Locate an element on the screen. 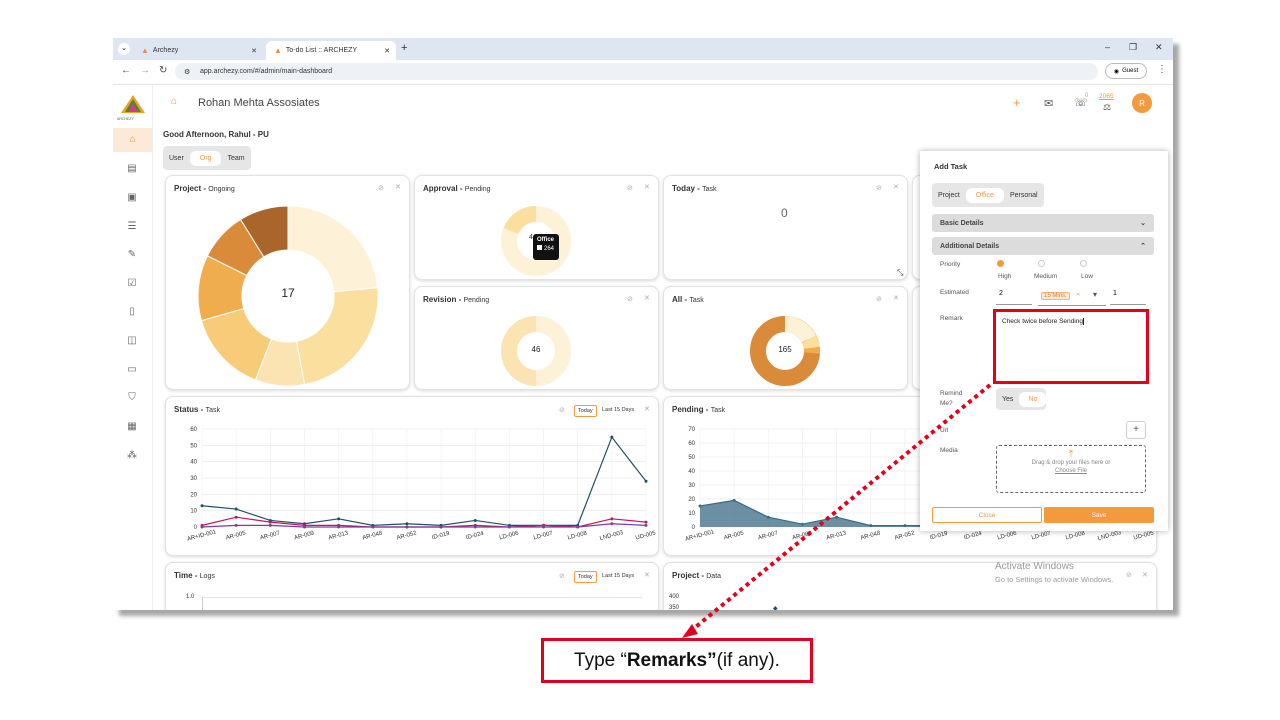 This screenshot has width=1280, height=720. pointer-arrowhead is located at coordinates (690, 631).